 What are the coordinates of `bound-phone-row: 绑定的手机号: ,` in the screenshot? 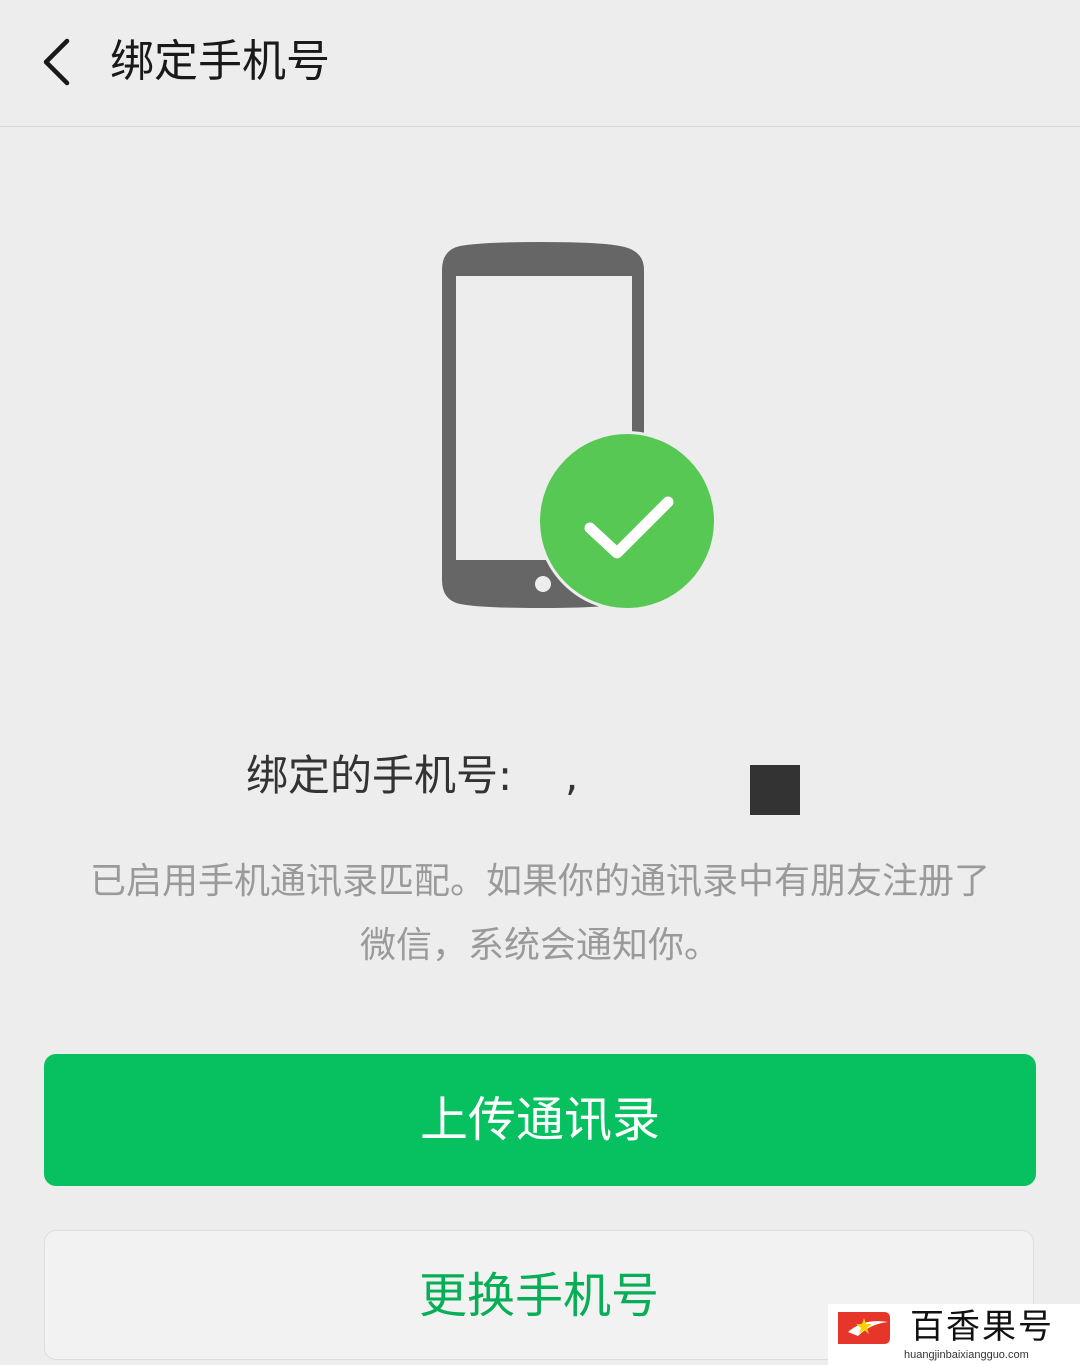 It's located at (540, 781).